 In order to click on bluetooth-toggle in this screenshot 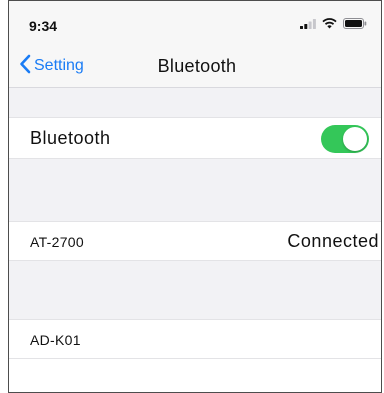, I will do `click(345, 139)`.